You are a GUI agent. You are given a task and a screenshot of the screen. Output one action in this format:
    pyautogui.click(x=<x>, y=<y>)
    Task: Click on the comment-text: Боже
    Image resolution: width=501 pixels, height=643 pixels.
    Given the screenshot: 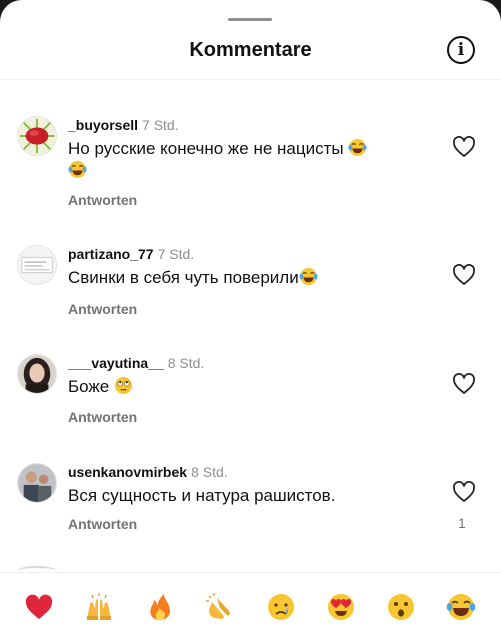 What is the action you would take?
    pyautogui.click(x=228, y=387)
    